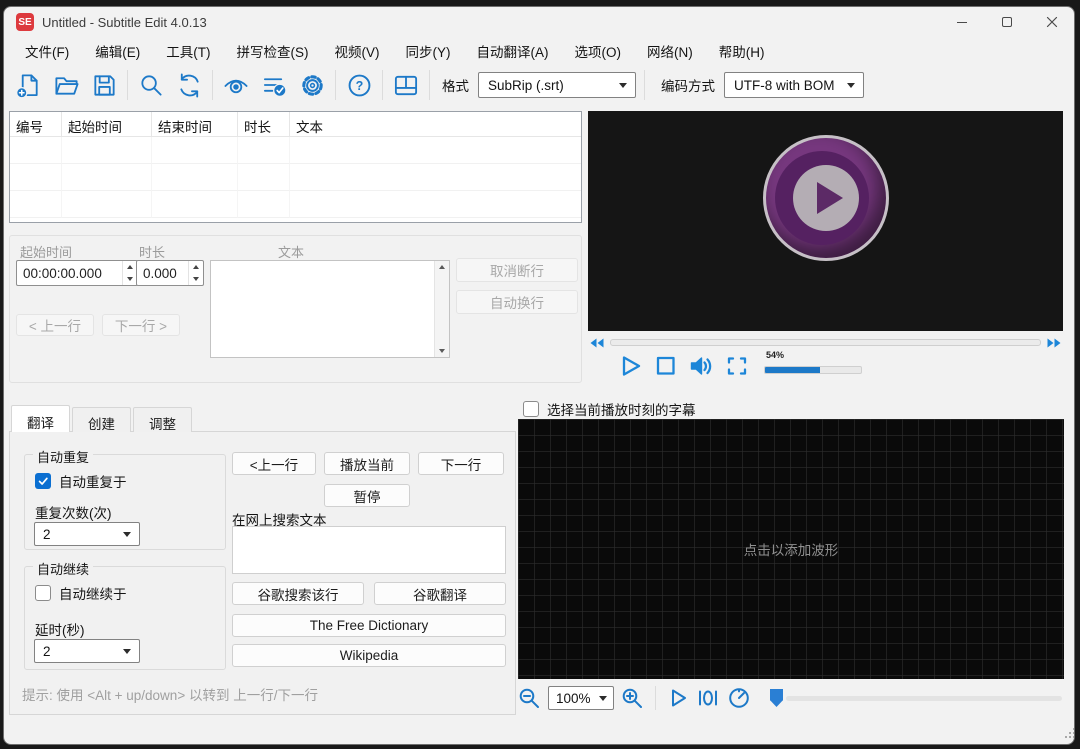 The image size is (1080, 749). I want to click on web-search-input, so click(369, 550).